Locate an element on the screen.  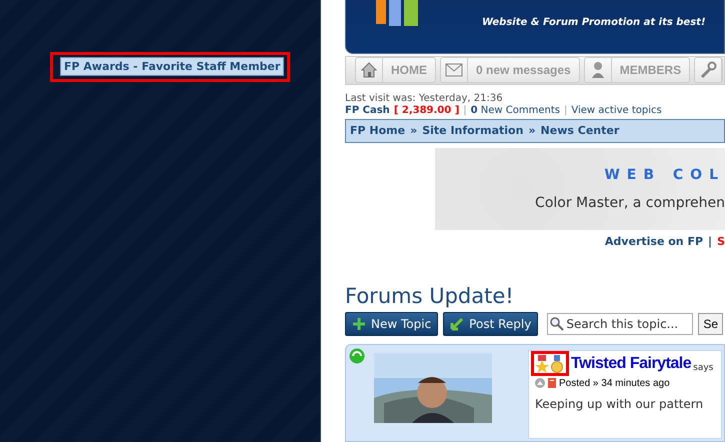
star-medal-icon is located at coordinates (542, 363).